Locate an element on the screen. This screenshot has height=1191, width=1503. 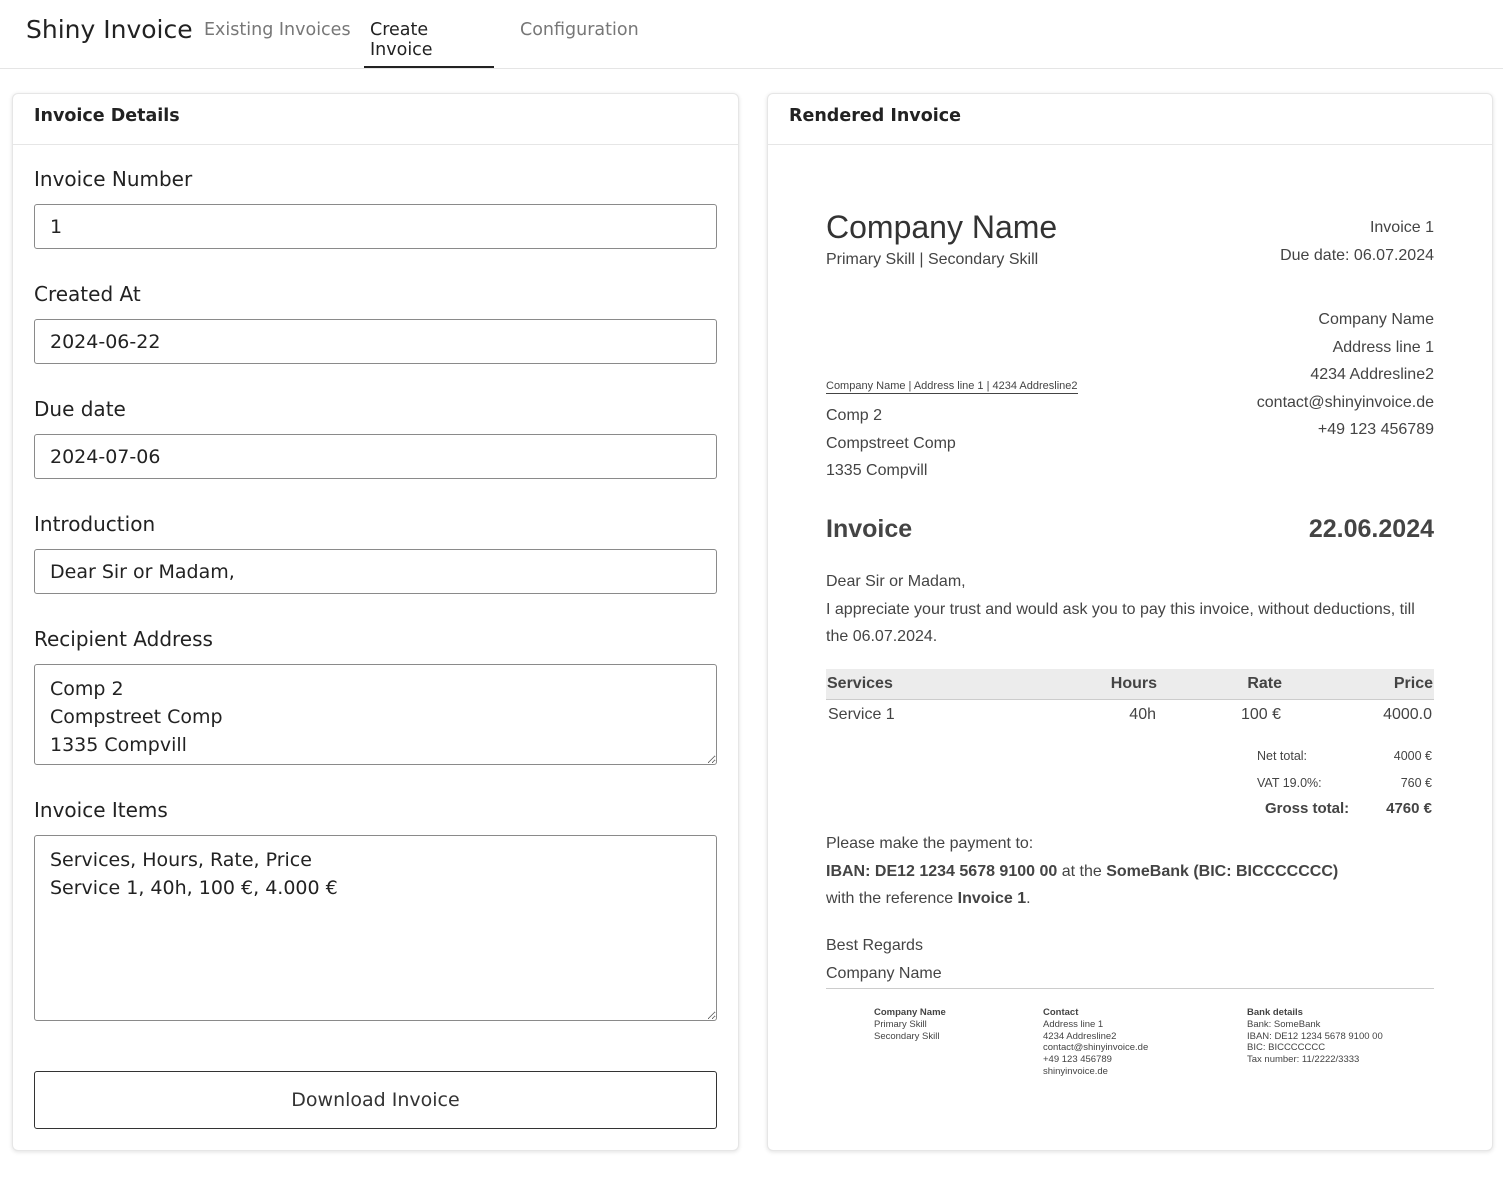
invoice-heading: Invoice is located at coordinates (869, 529).